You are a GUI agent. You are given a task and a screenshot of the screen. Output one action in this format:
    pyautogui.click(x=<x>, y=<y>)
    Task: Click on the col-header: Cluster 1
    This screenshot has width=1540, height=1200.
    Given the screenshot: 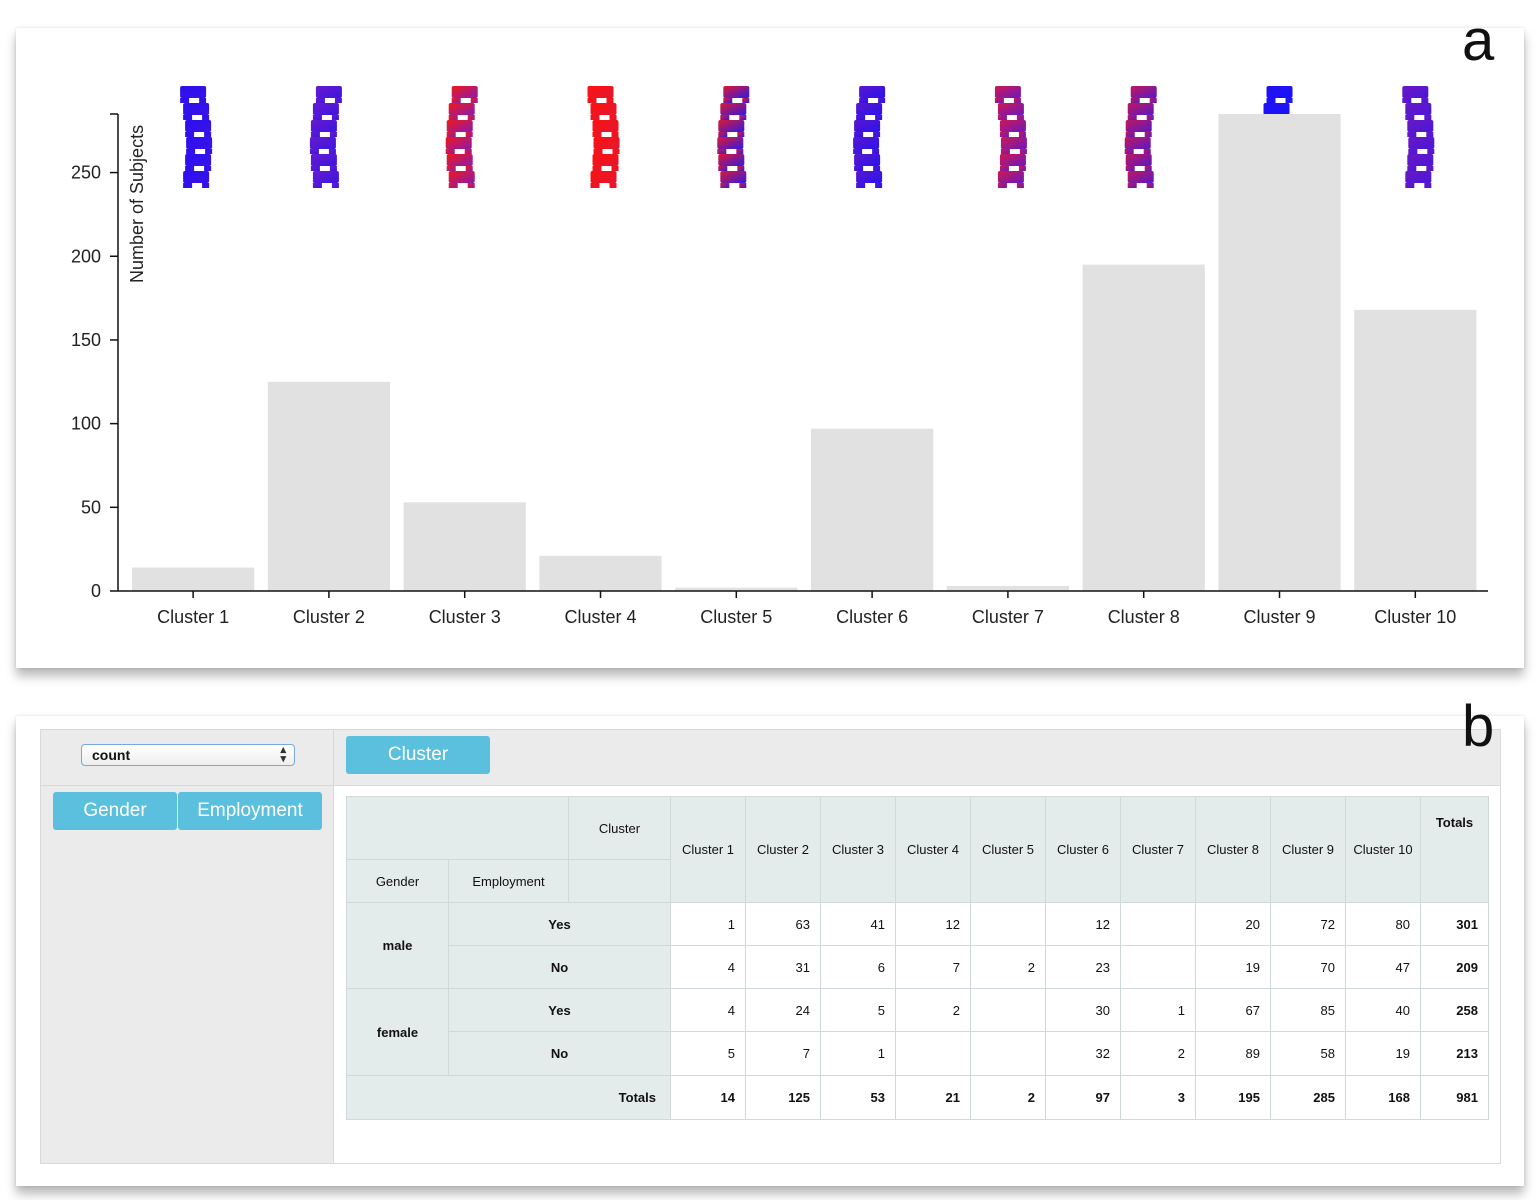 What is the action you would take?
    pyautogui.click(x=708, y=849)
    